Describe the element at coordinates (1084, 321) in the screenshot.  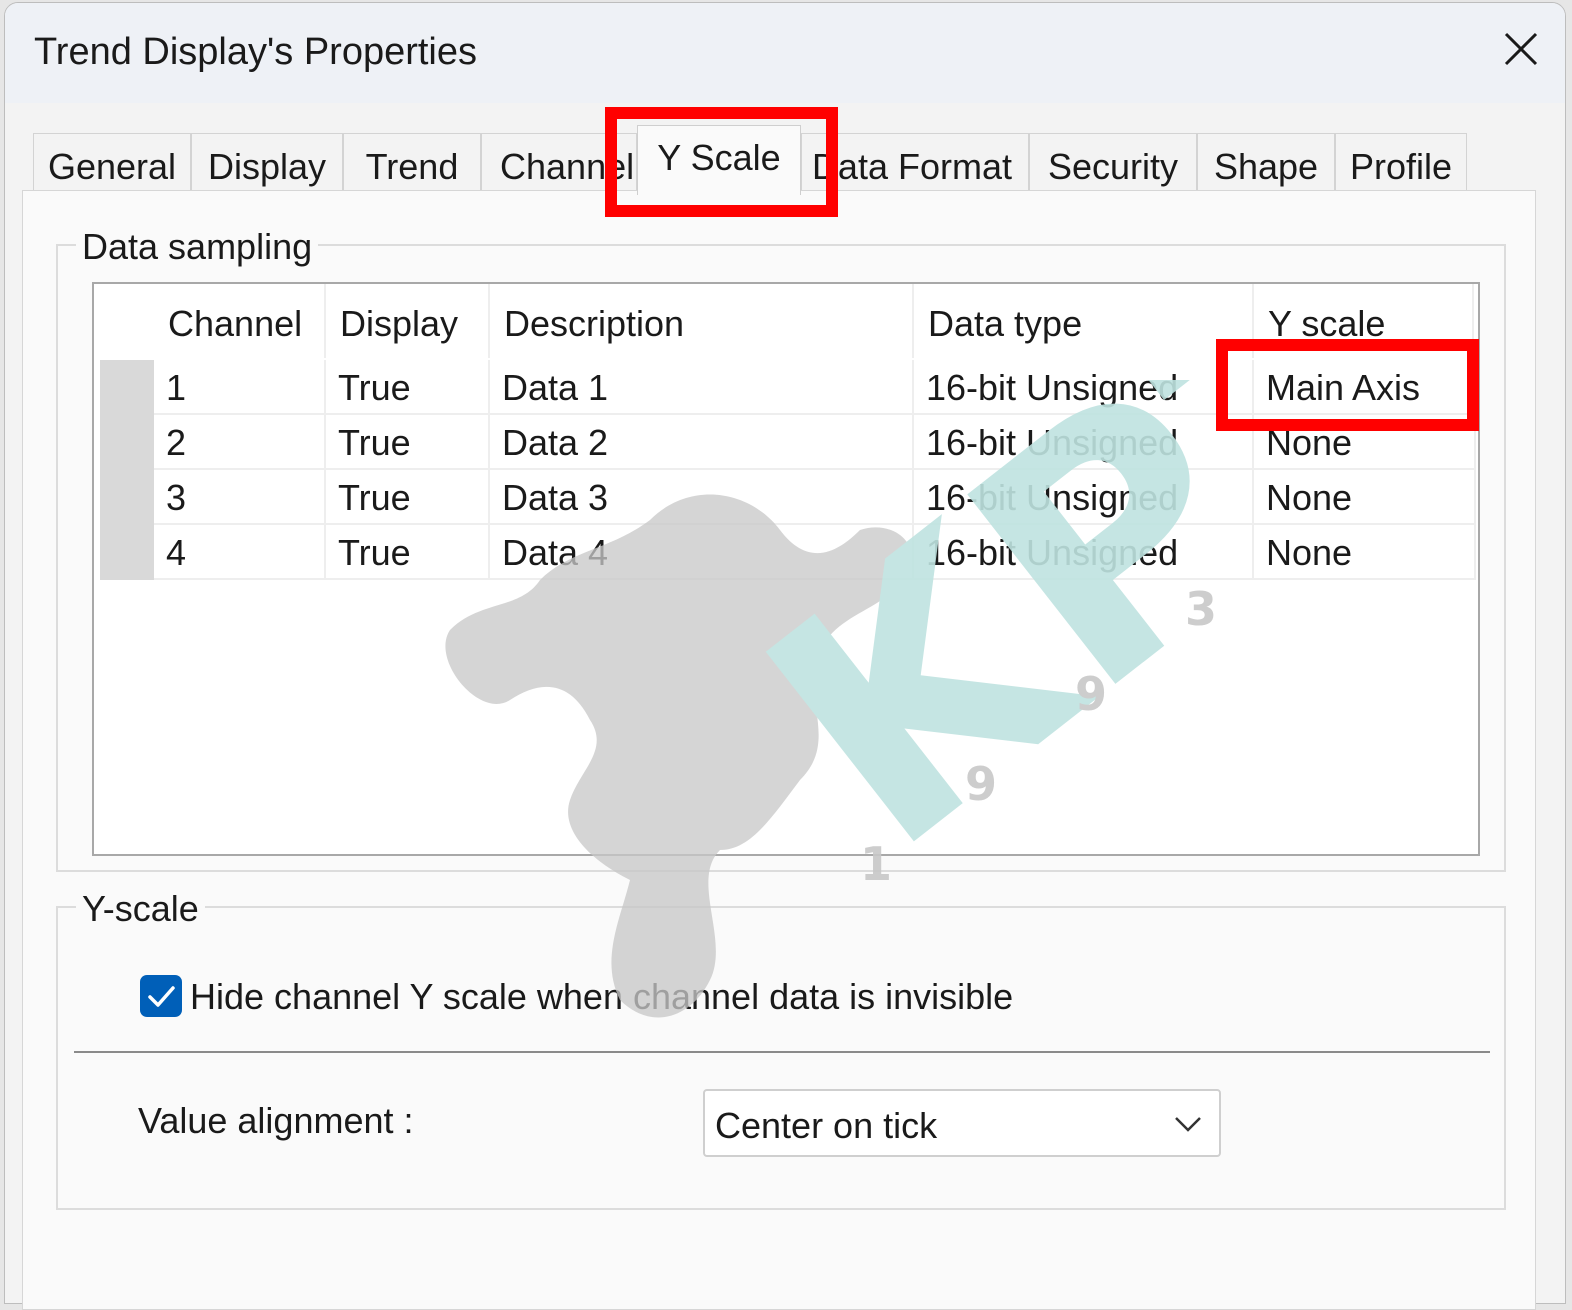
I see `column-header-data-type: Data type` at that location.